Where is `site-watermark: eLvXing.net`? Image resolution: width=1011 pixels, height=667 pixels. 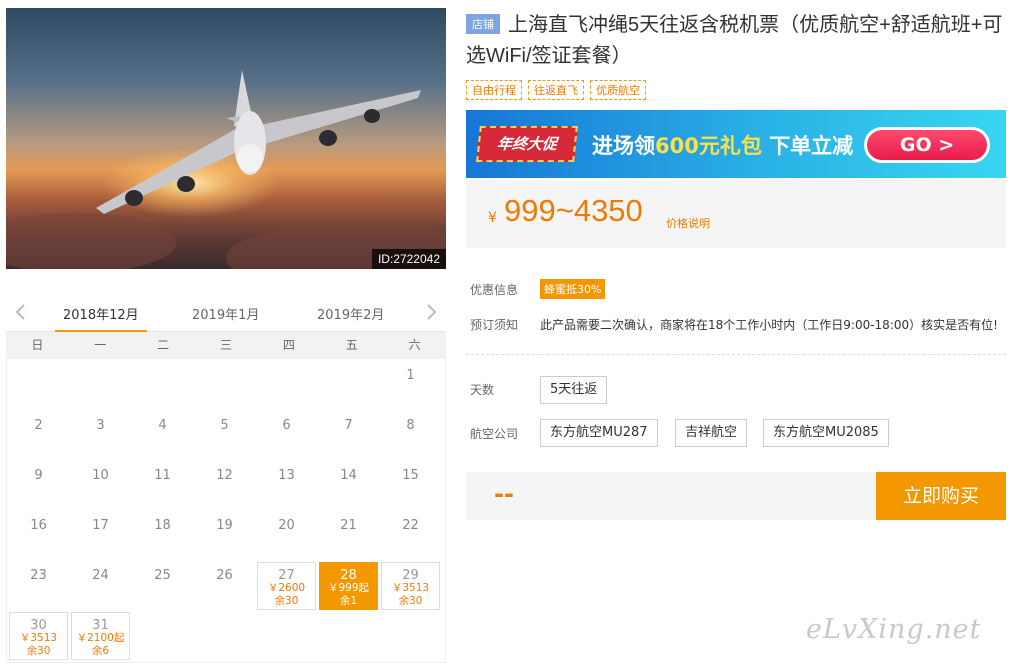
site-watermark: eLvXing.net is located at coordinates (894, 629).